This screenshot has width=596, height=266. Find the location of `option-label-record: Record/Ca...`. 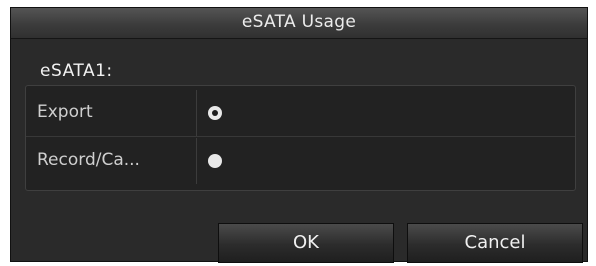

option-label-record: Record/Ca... is located at coordinates (88, 160).